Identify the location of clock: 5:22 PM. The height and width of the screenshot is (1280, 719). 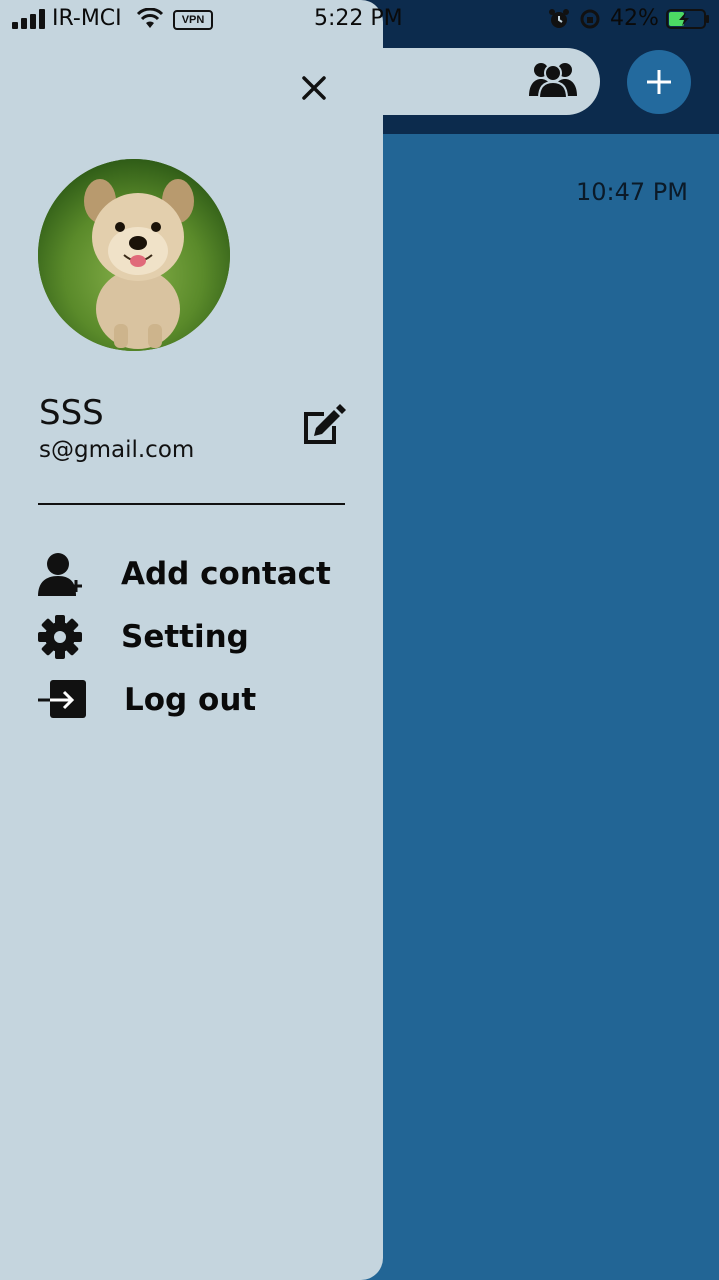
(358, 18).